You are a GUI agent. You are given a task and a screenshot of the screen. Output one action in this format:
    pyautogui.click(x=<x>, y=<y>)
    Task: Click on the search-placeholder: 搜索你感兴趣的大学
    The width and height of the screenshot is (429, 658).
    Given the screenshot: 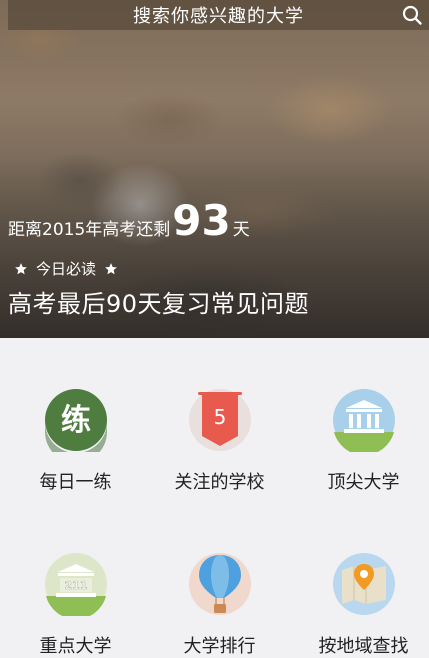 What is the action you would take?
    pyautogui.click(x=218, y=15)
    